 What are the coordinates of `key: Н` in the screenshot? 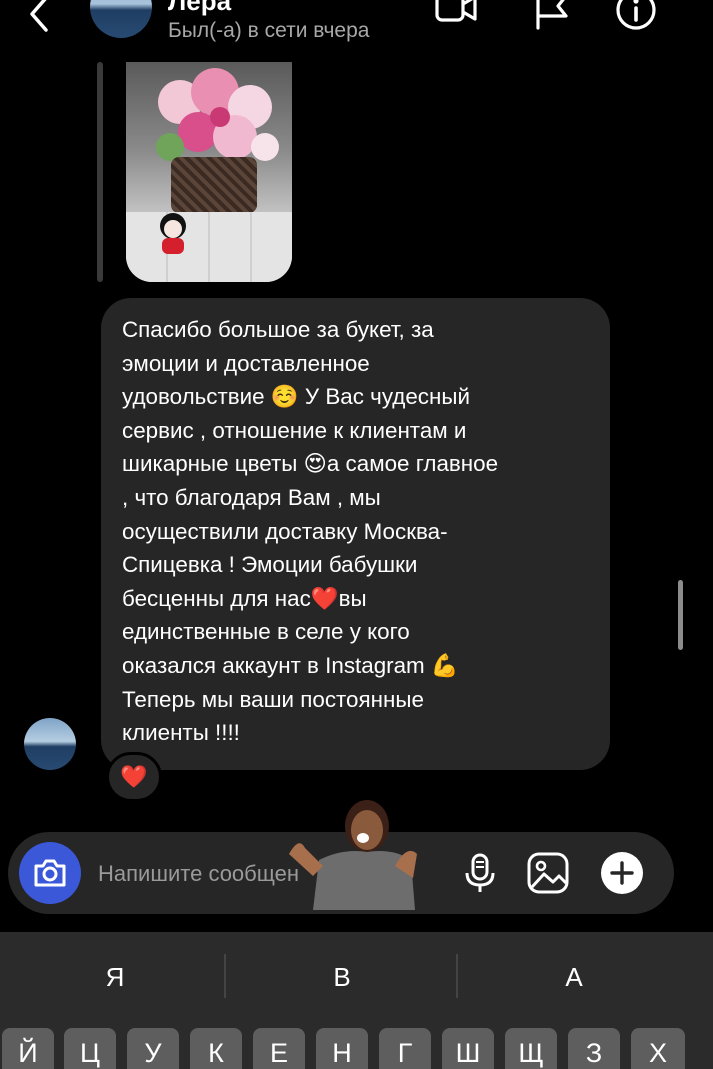 It's located at (342, 1048).